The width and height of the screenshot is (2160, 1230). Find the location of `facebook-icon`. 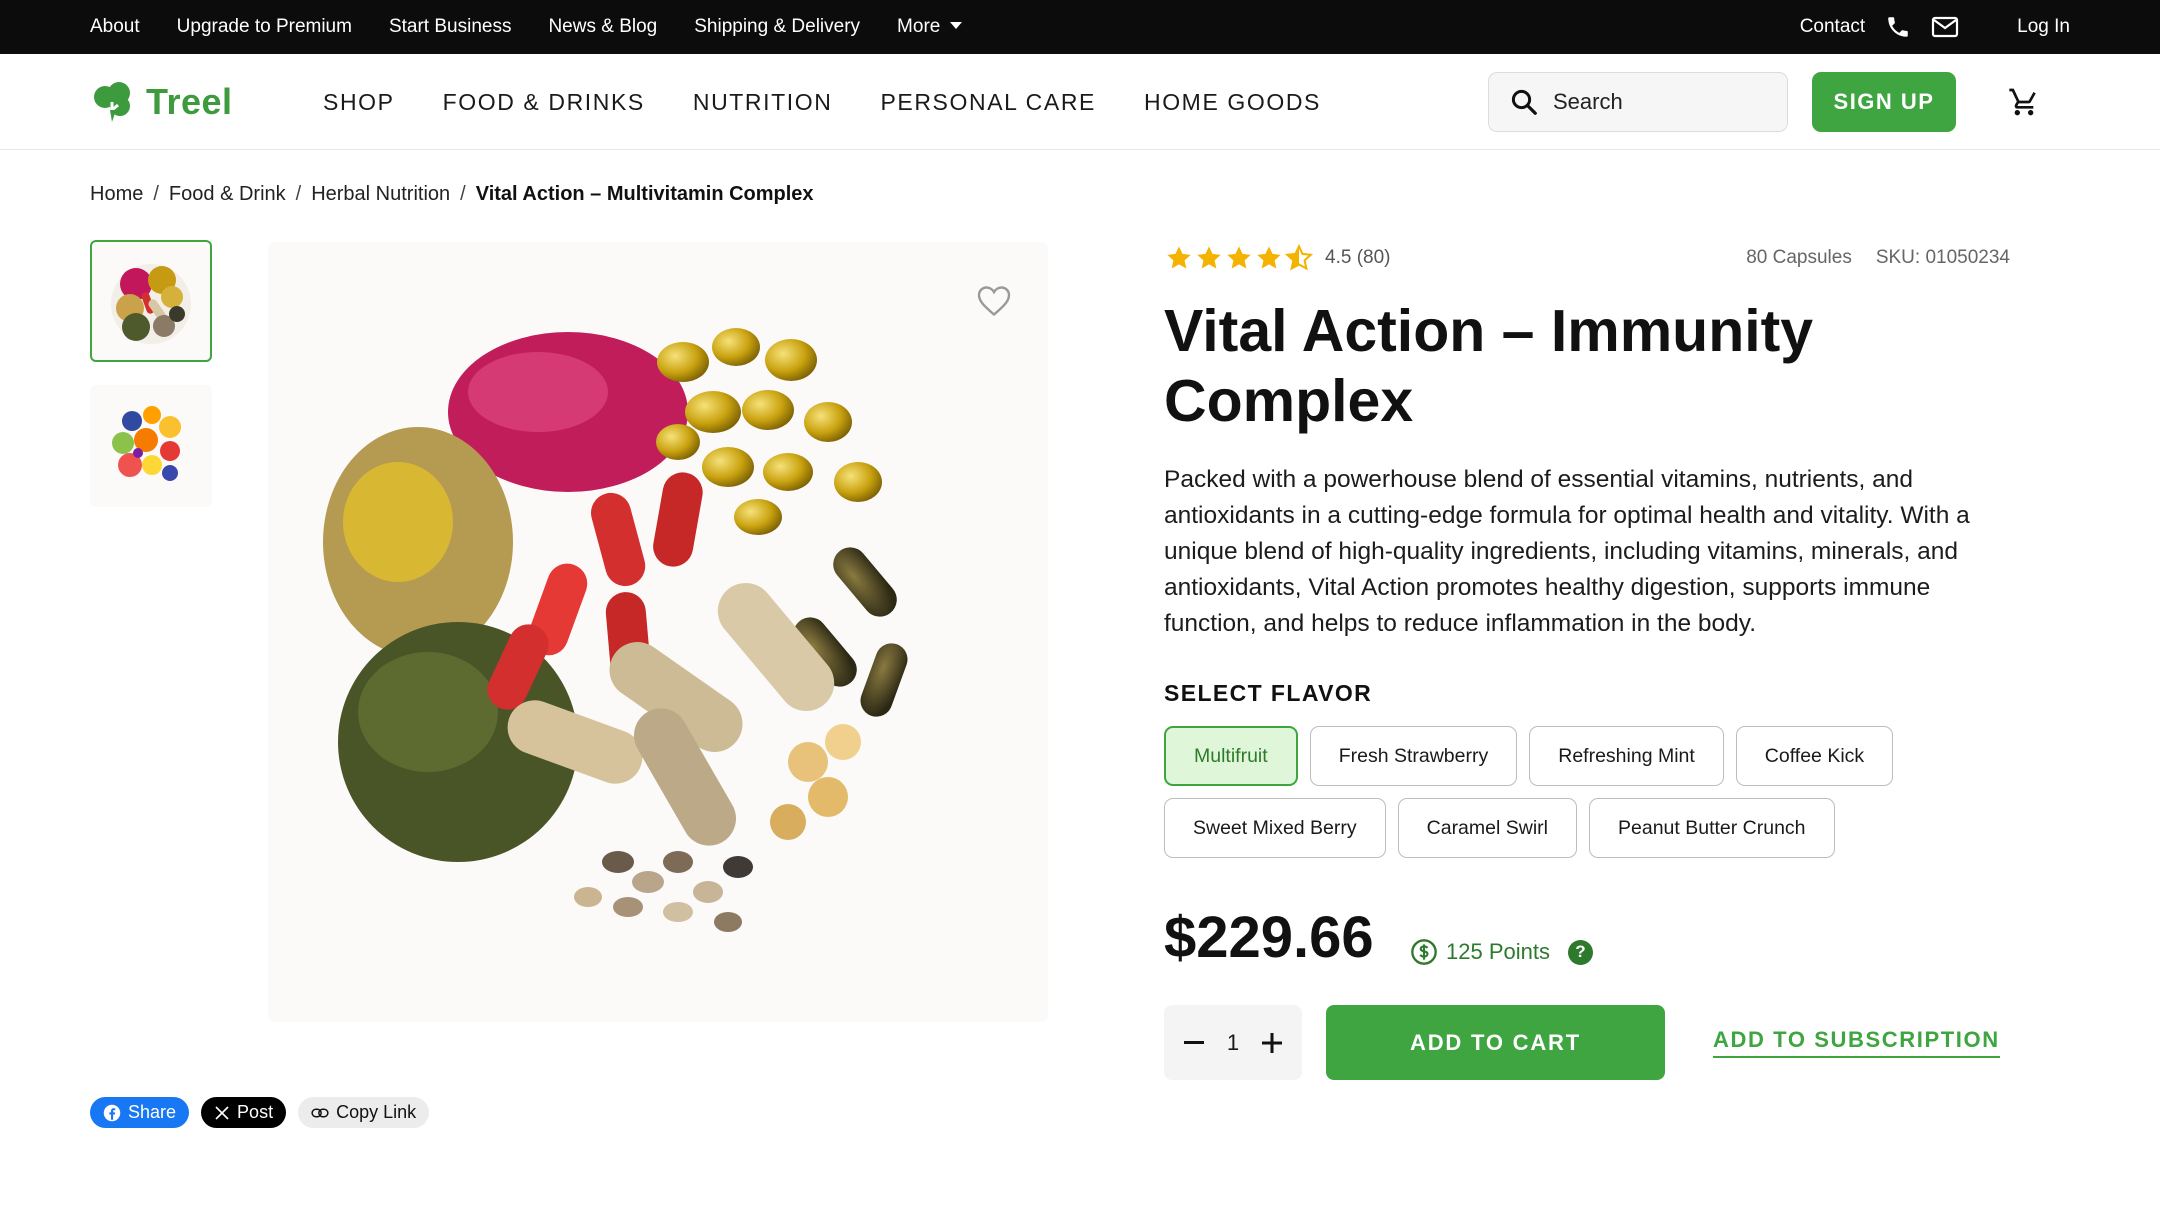

facebook-icon is located at coordinates (112, 1112).